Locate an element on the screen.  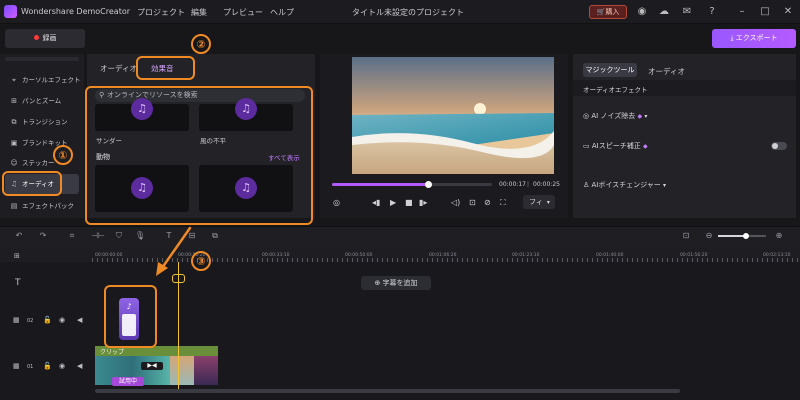
effect-pack-icon: ▤ is located at coordinates (14, 206).